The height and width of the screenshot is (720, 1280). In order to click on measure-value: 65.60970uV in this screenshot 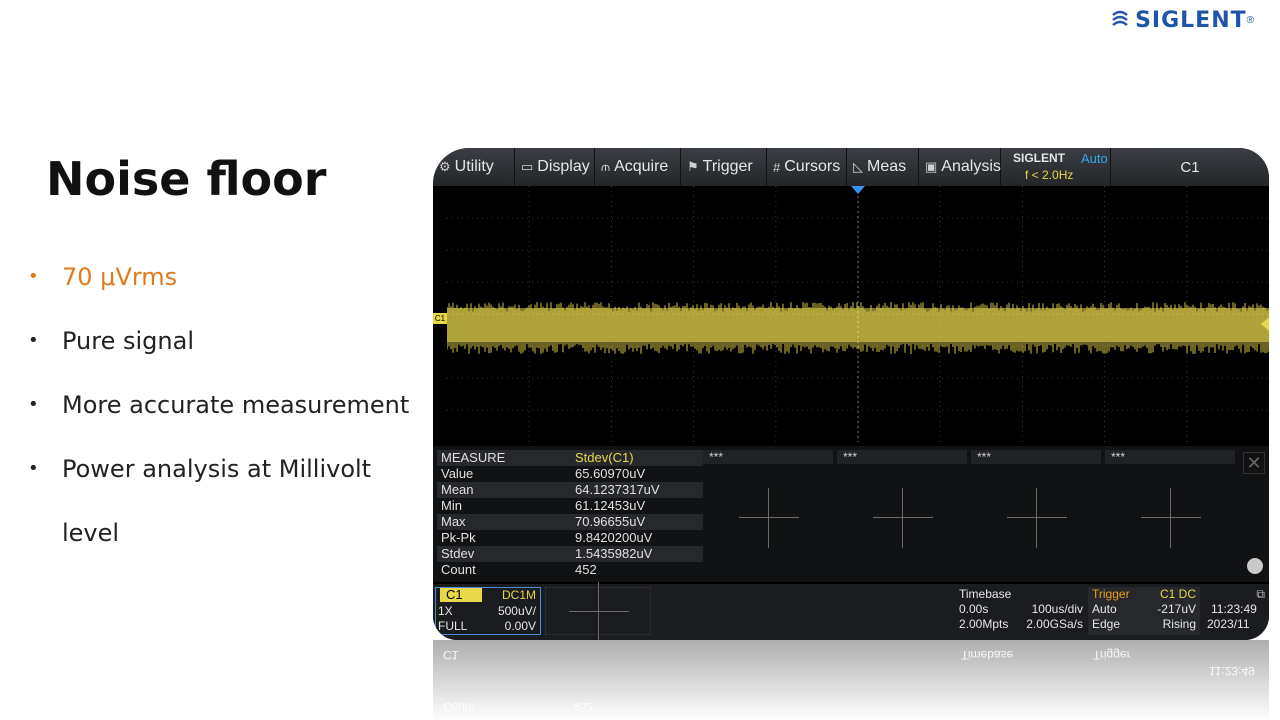, I will do `click(610, 473)`.